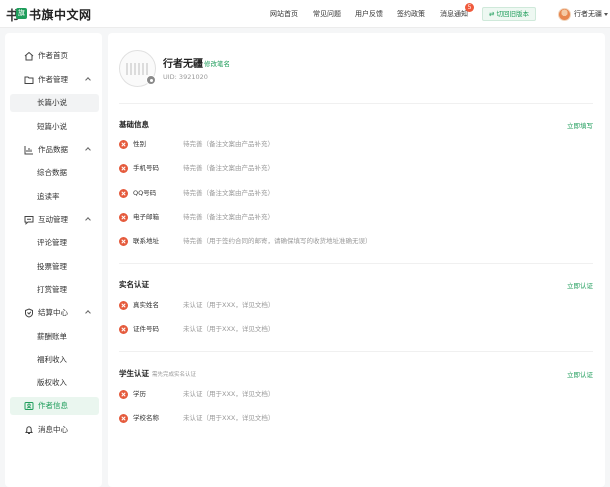  What do you see at coordinates (146, 217) in the screenshot?
I see `row-label: 电子邮箱` at bounding box center [146, 217].